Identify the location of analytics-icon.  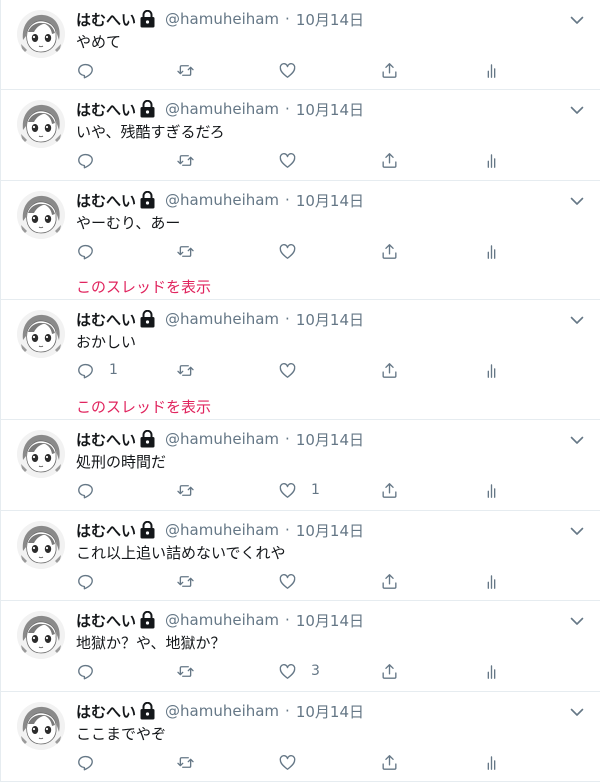
(491, 370).